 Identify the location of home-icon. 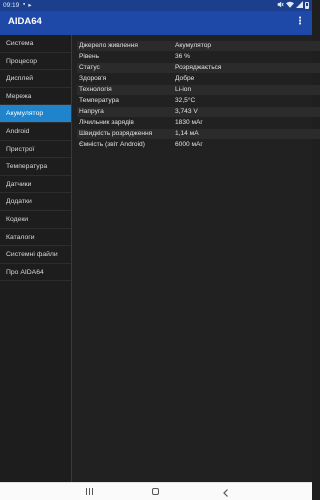
(156, 492).